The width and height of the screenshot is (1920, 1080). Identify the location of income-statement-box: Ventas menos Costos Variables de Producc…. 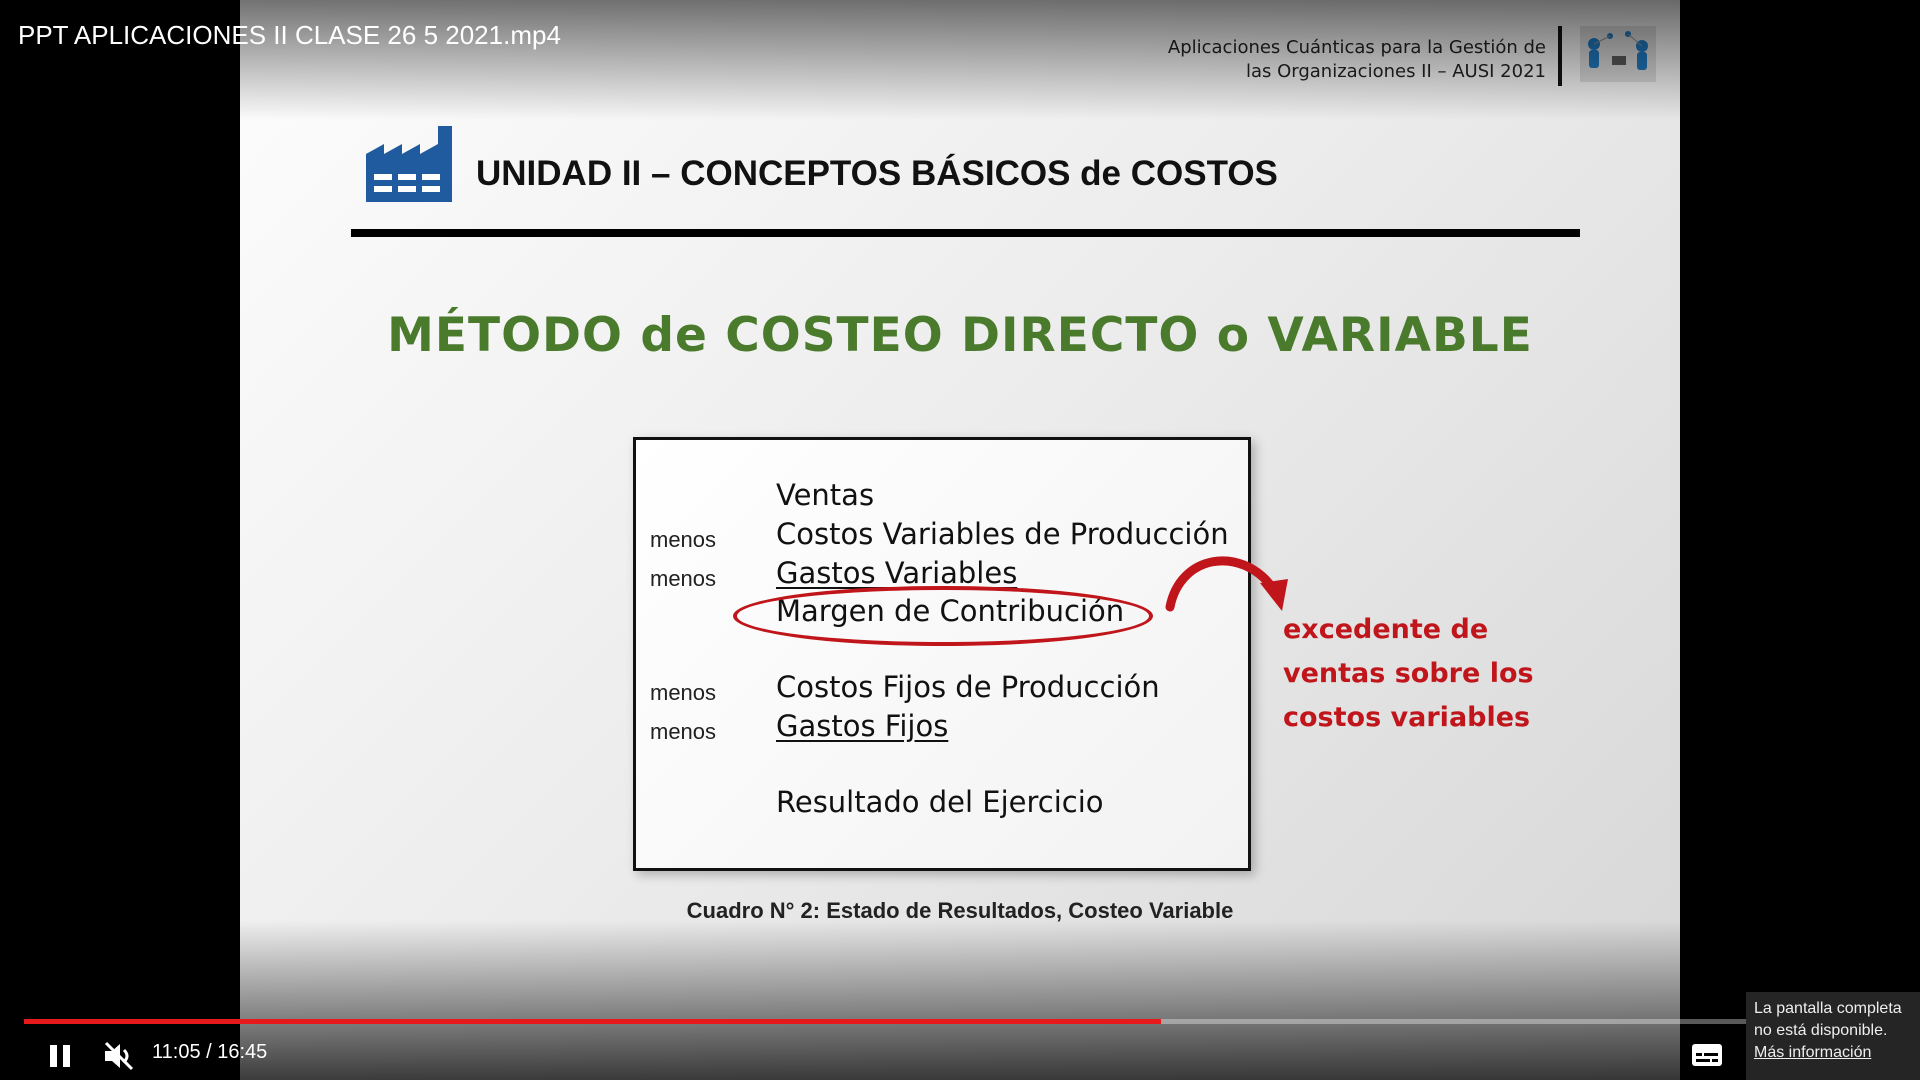
(942, 654).